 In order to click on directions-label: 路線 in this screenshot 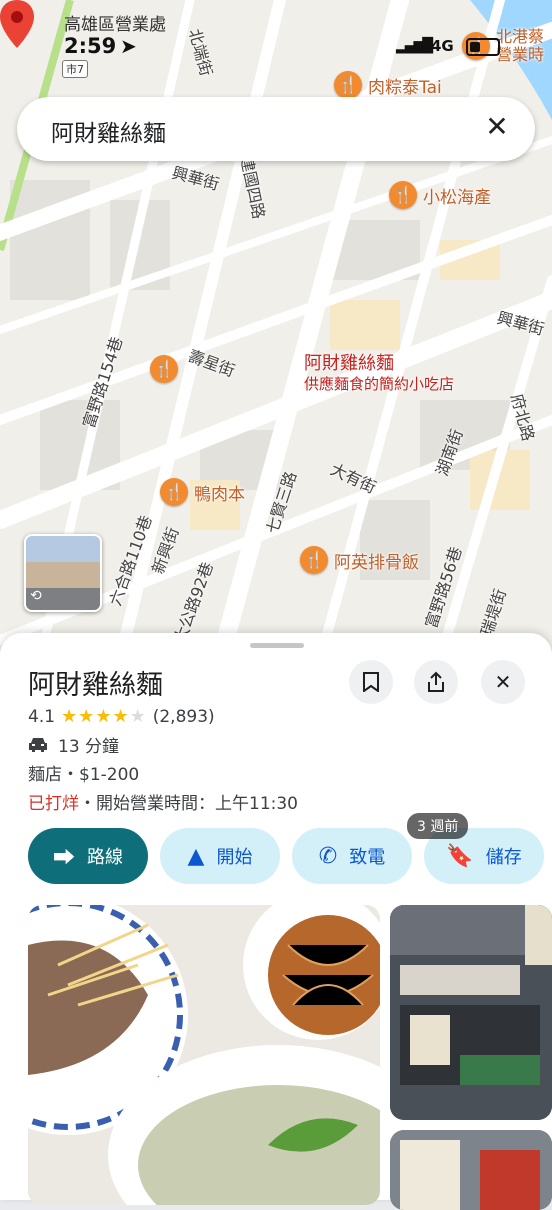, I will do `click(105, 857)`.